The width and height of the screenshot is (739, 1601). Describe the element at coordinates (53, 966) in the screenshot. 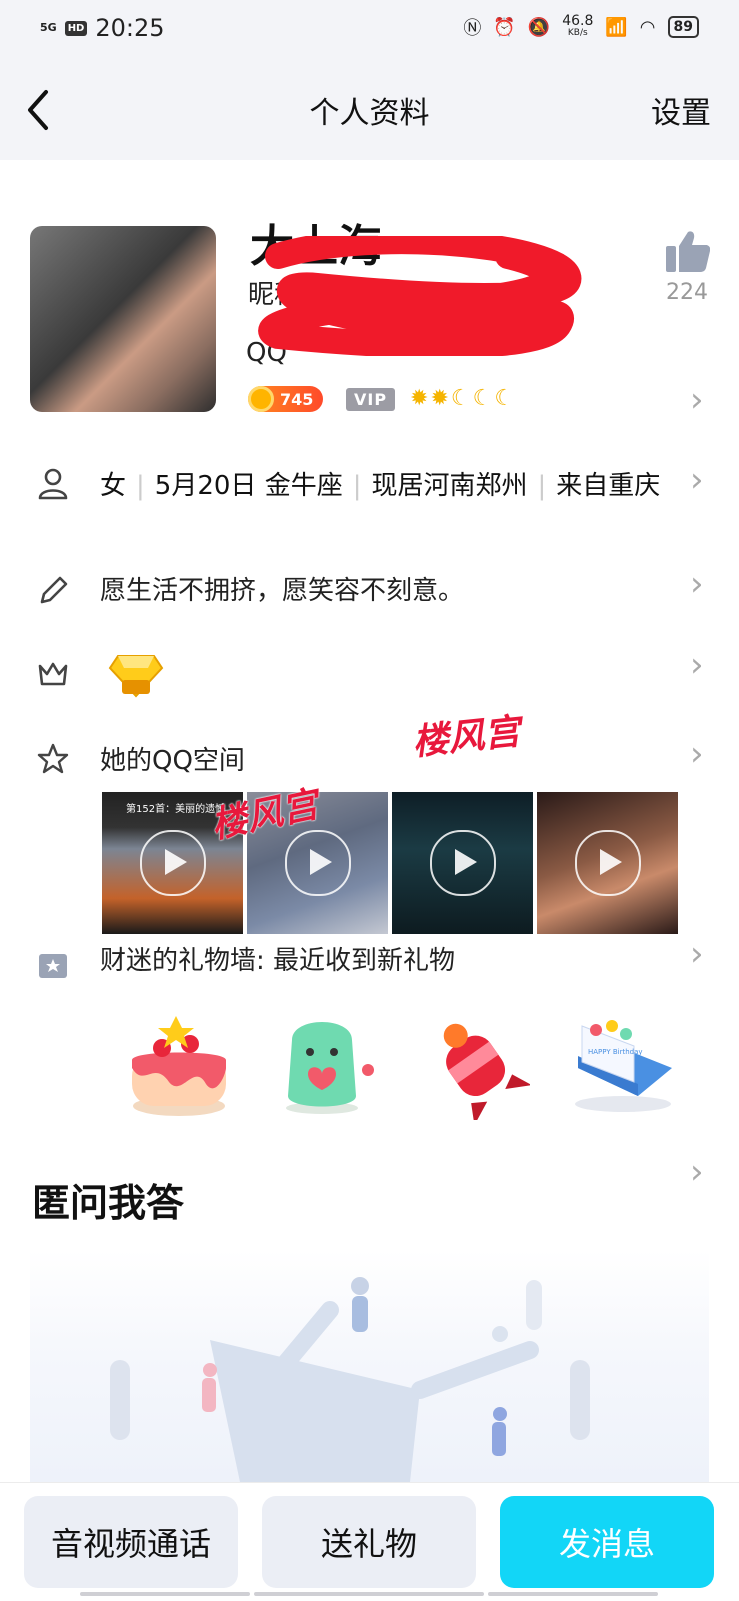

I see `gift-icon` at that location.